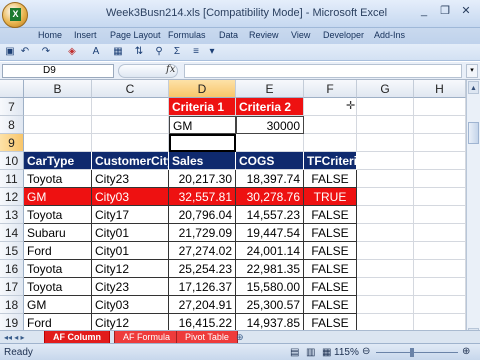 The width and height of the screenshot is (480, 360). What do you see at coordinates (385, 215) in the screenshot?
I see `cell-g13` at bounding box center [385, 215].